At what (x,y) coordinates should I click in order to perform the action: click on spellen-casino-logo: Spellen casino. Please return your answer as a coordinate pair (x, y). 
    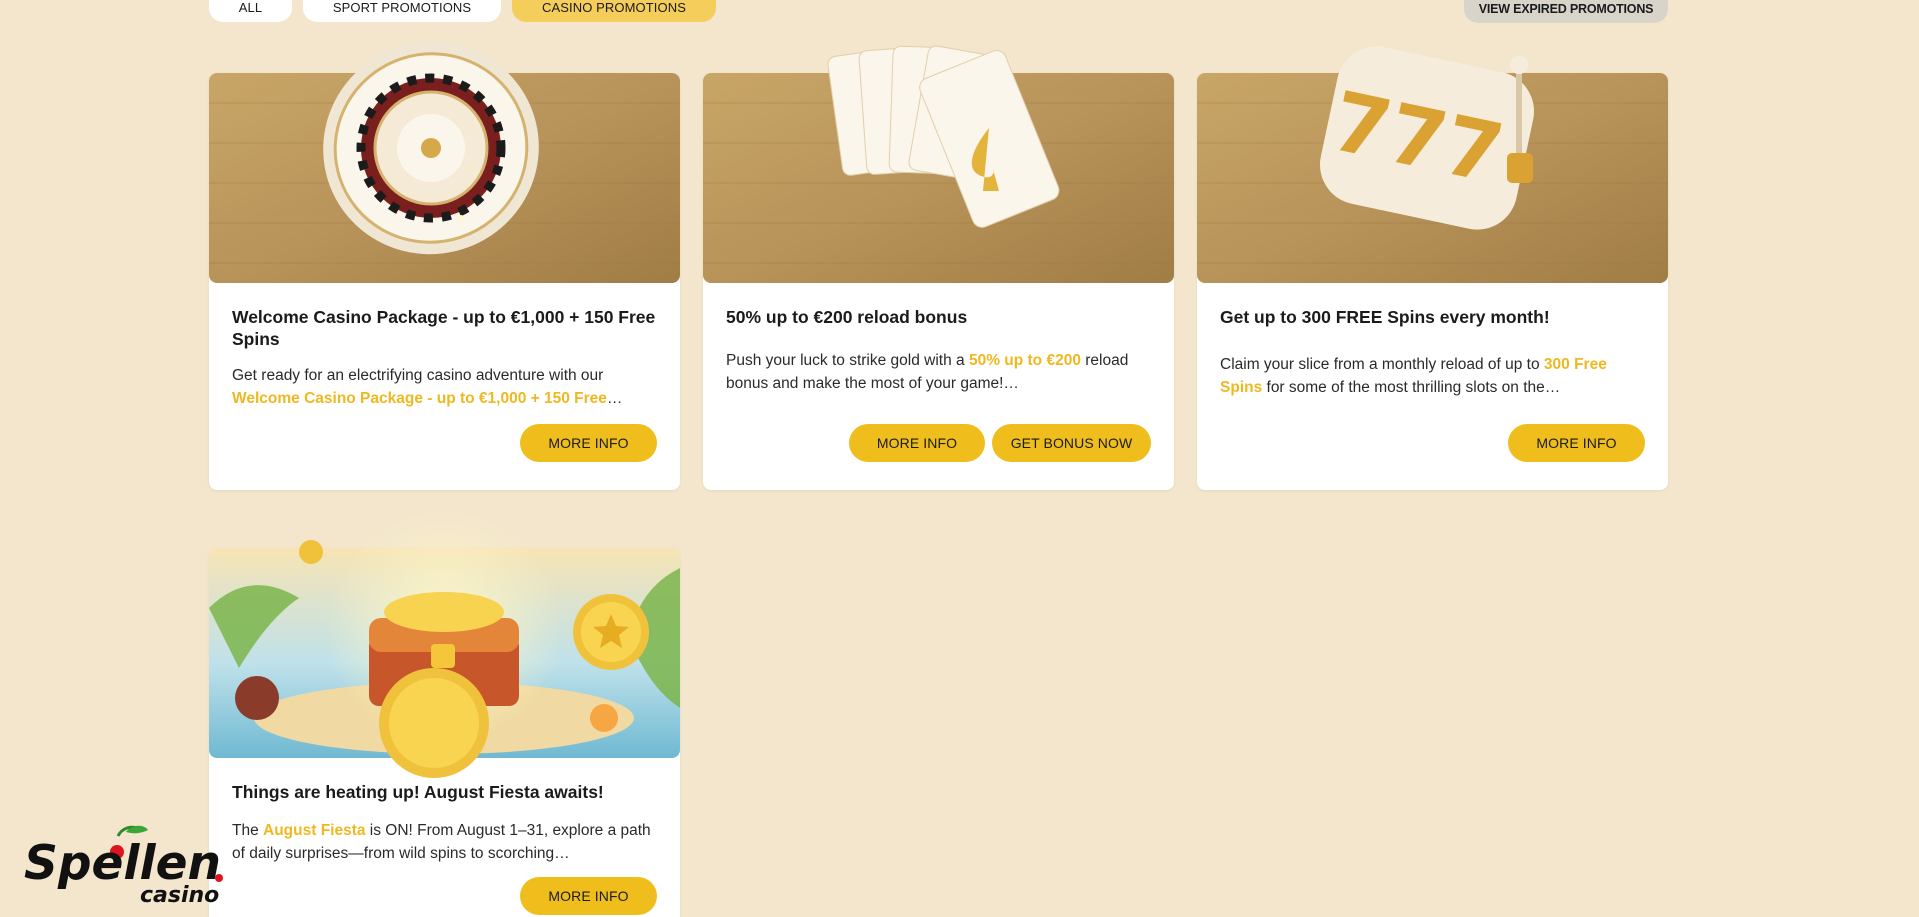
    Looking at the image, I should click on (127, 866).